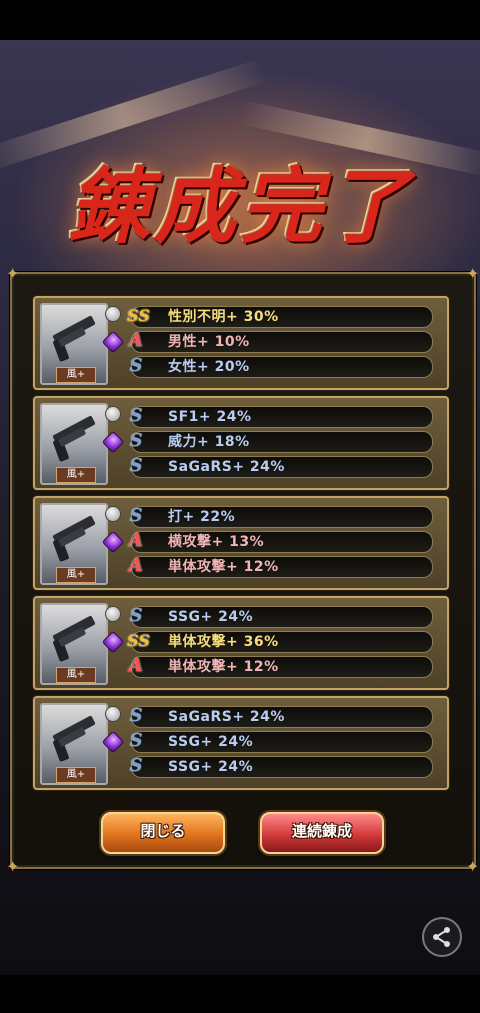 This screenshot has width=480, height=1013. Describe the element at coordinates (209, 367) in the screenshot. I see `effect-text: 女性+ 20%` at that location.